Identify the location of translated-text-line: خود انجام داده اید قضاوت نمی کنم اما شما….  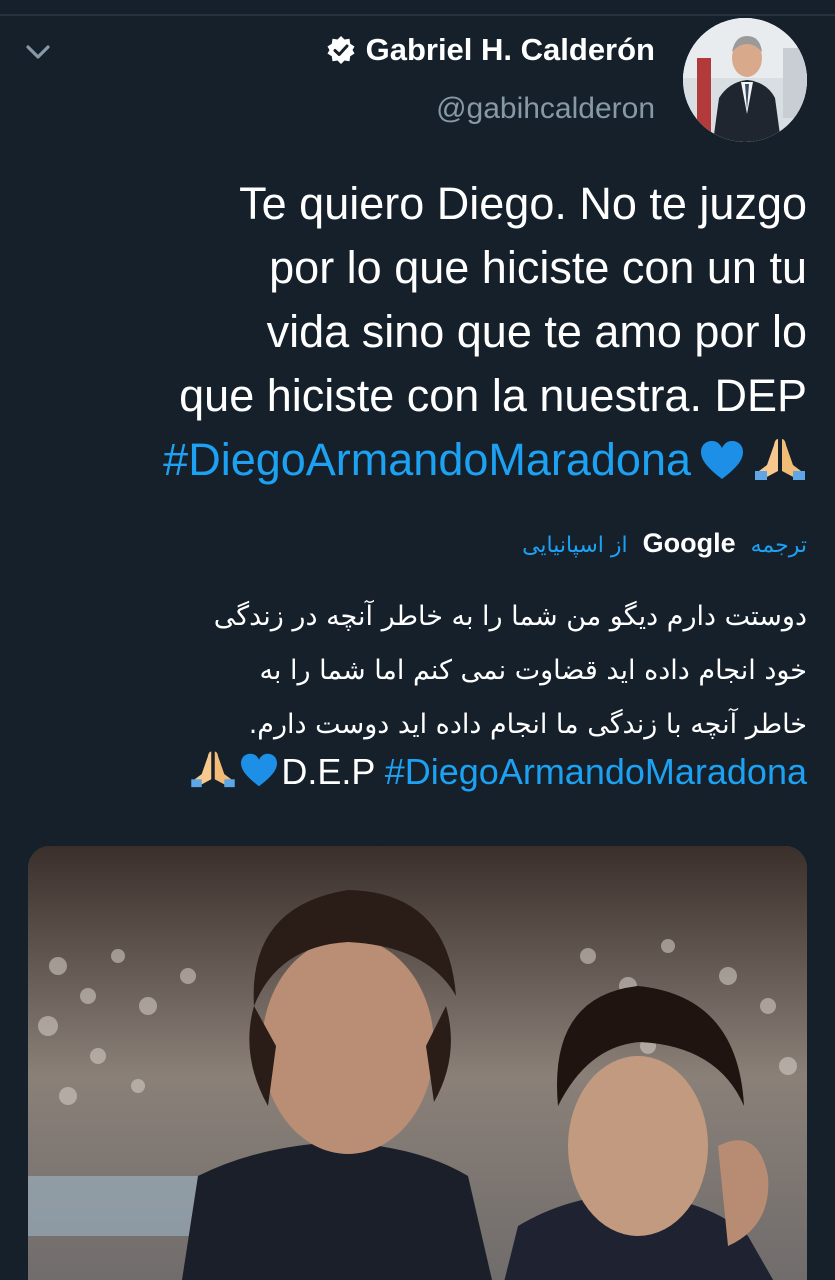
(533, 670).